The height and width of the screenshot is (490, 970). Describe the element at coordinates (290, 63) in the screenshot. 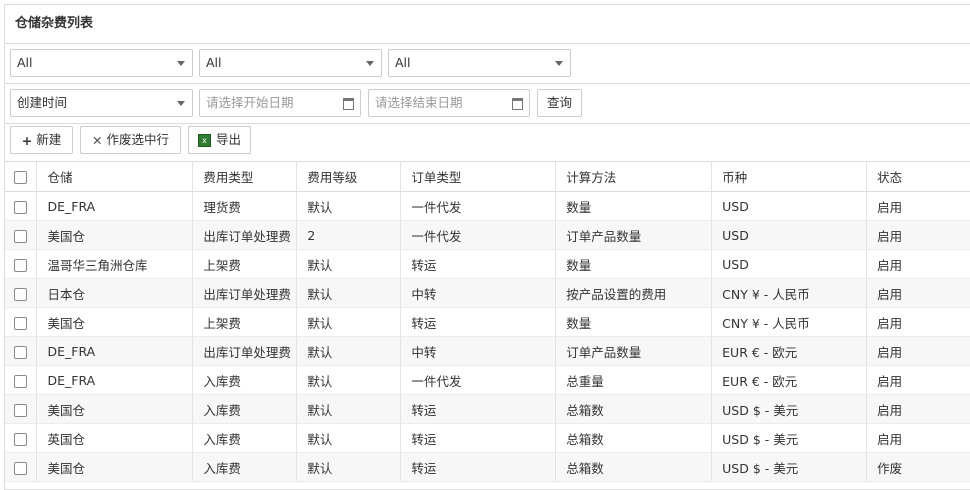

I see `fee-type-select: All` at that location.